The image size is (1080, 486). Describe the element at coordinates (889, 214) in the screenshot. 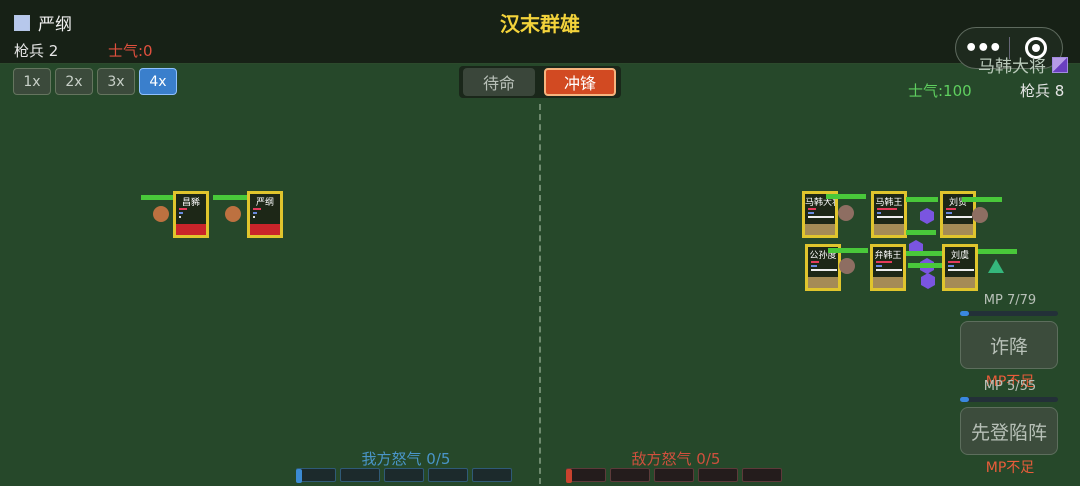

I see `enemy-unit-2: 马韩王` at that location.